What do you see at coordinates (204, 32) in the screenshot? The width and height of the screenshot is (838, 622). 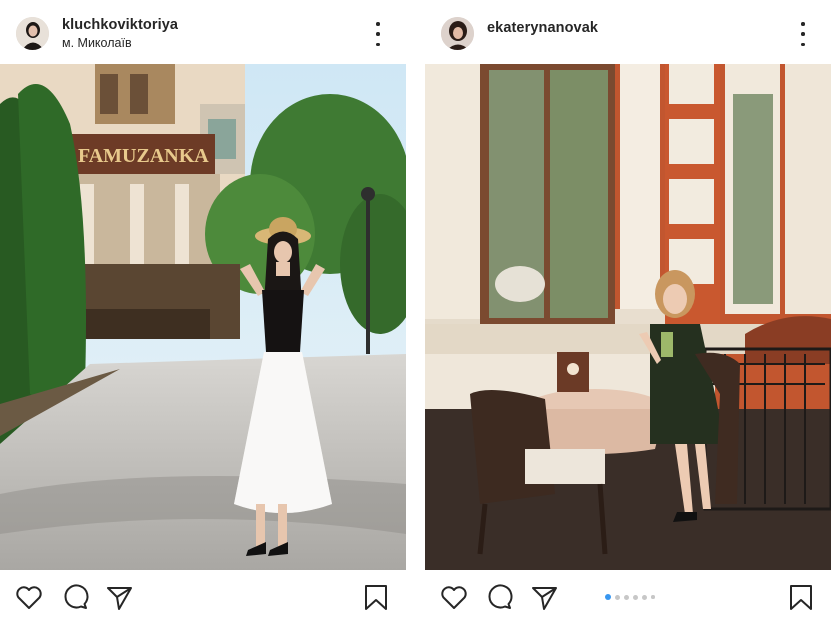 I see `post-header: kluchkoviktoriya м. Миколаїв` at bounding box center [204, 32].